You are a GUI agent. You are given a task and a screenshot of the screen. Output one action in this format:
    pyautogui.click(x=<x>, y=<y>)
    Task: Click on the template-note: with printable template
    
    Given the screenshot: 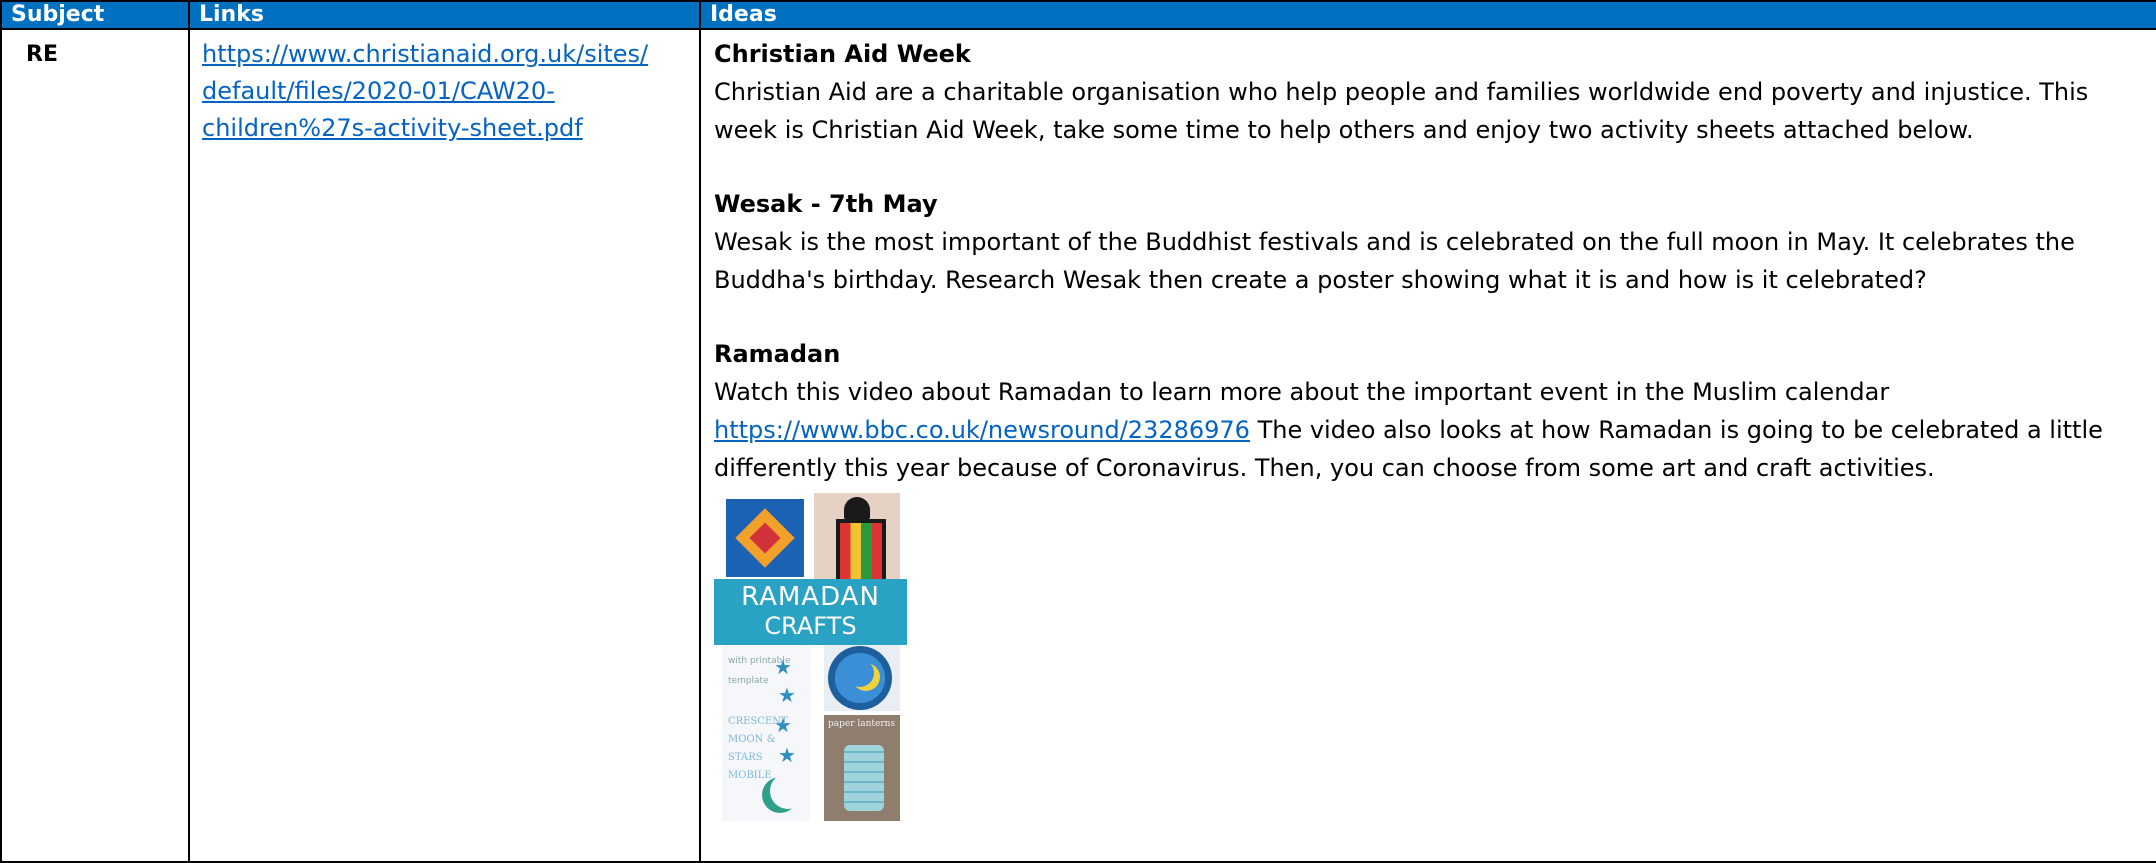 What is the action you would take?
    pyautogui.click(x=759, y=671)
    